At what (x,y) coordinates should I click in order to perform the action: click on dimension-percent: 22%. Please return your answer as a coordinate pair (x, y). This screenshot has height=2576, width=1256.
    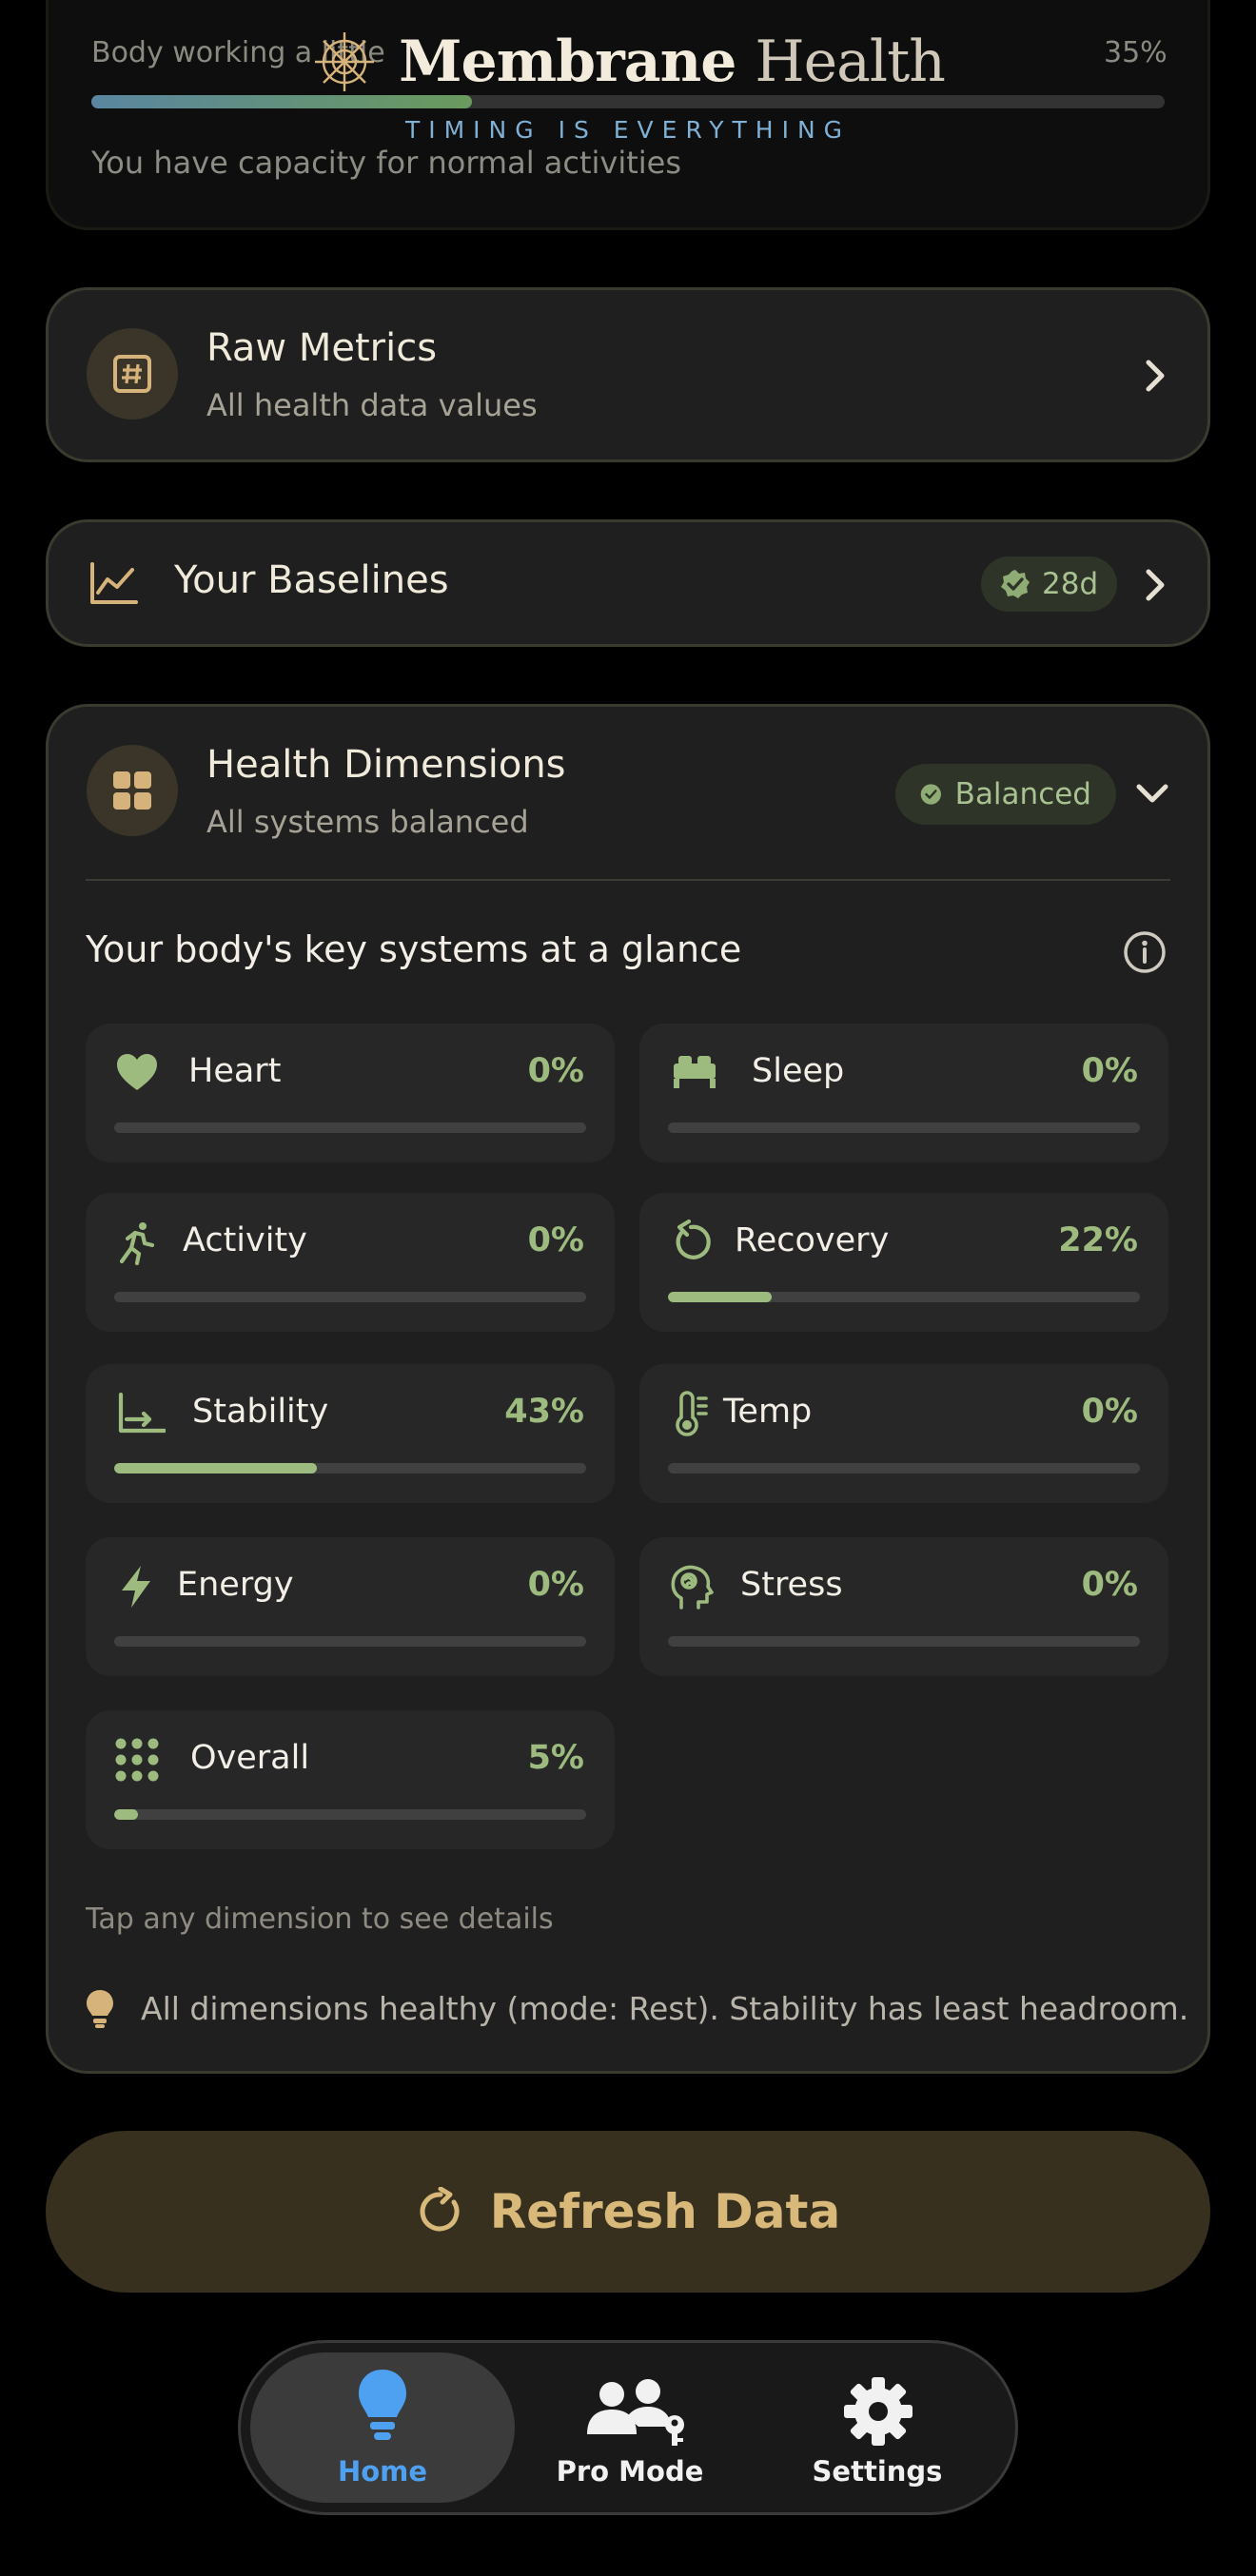
    Looking at the image, I should click on (1098, 1240).